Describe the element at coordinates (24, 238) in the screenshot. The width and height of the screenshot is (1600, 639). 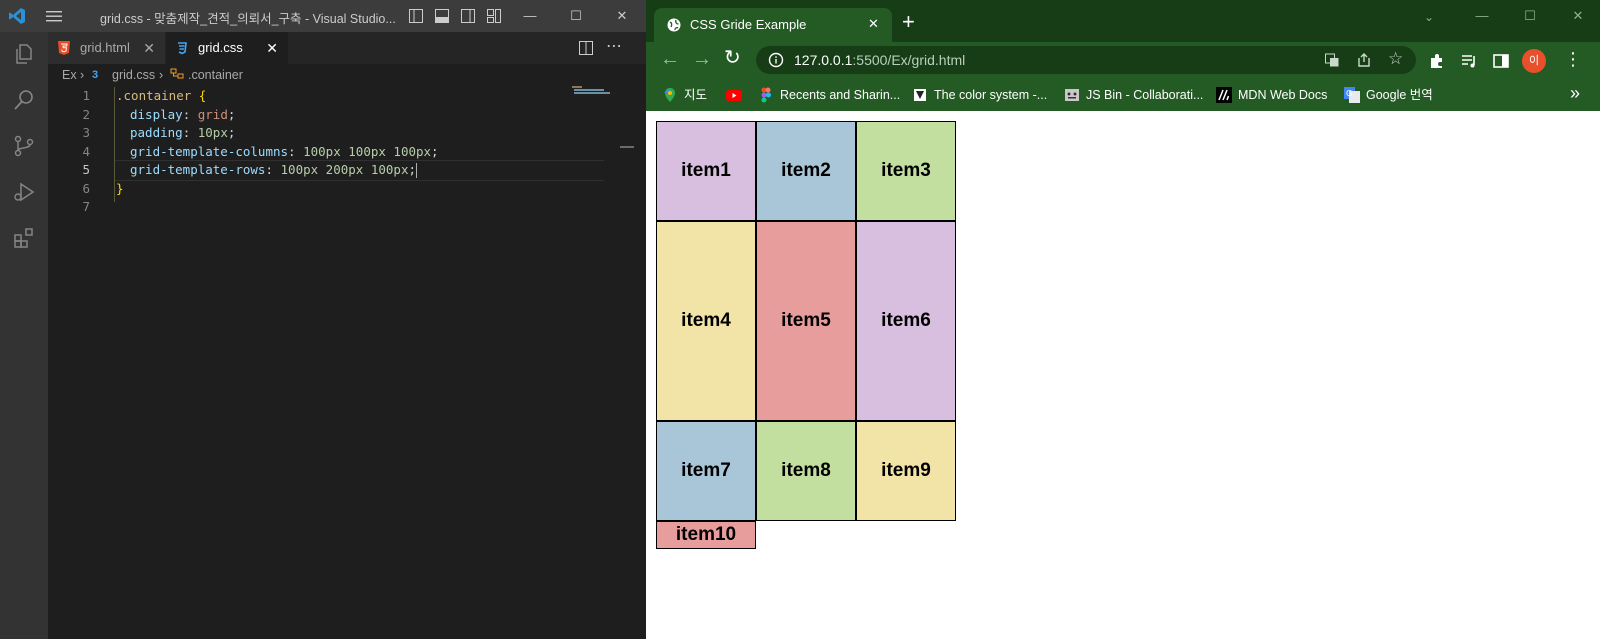
I see `extensions-icon` at that location.